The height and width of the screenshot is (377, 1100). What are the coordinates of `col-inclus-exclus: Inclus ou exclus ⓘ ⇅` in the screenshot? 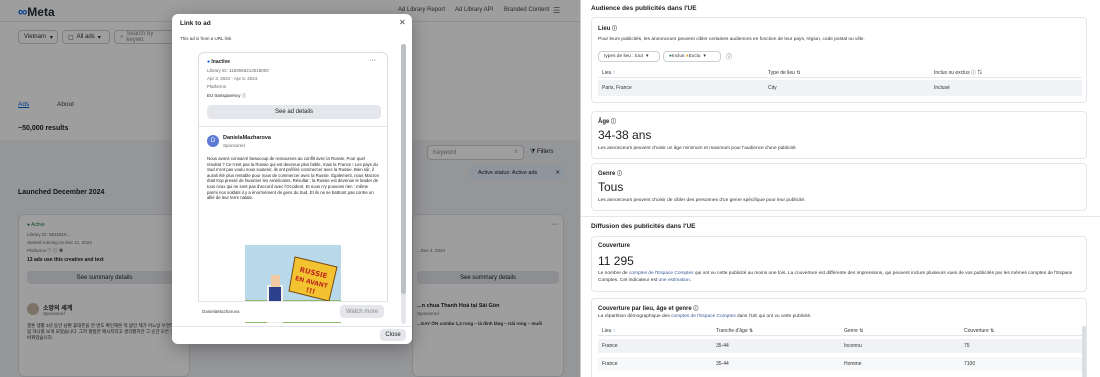 It's located at (958, 72).